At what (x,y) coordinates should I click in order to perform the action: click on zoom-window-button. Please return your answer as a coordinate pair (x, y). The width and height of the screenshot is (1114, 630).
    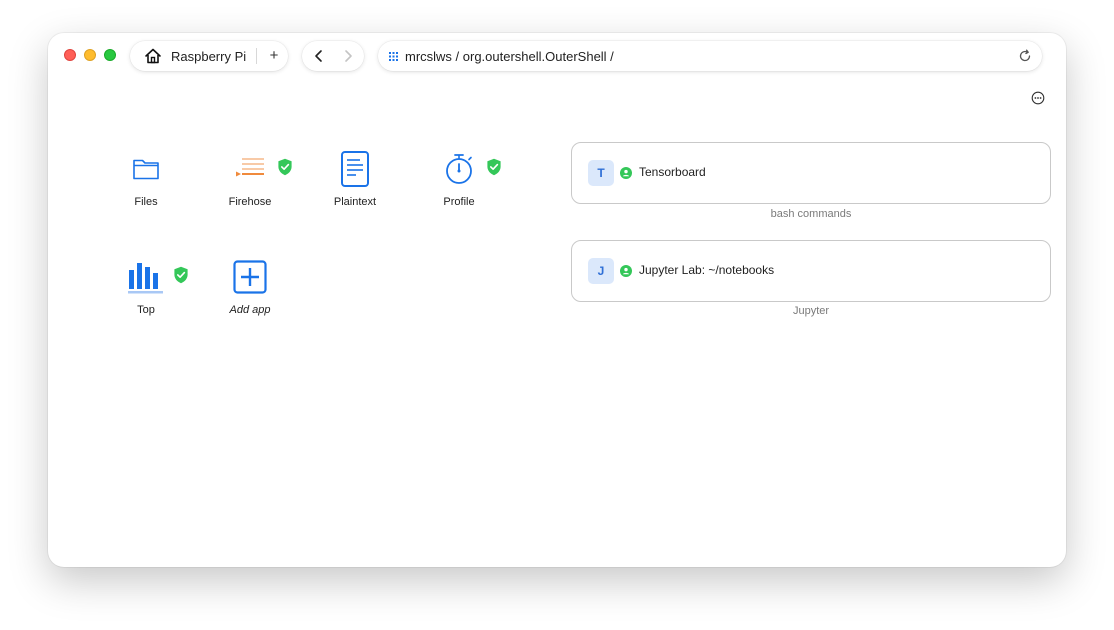
    Looking at the image, I should click on (110, 55).